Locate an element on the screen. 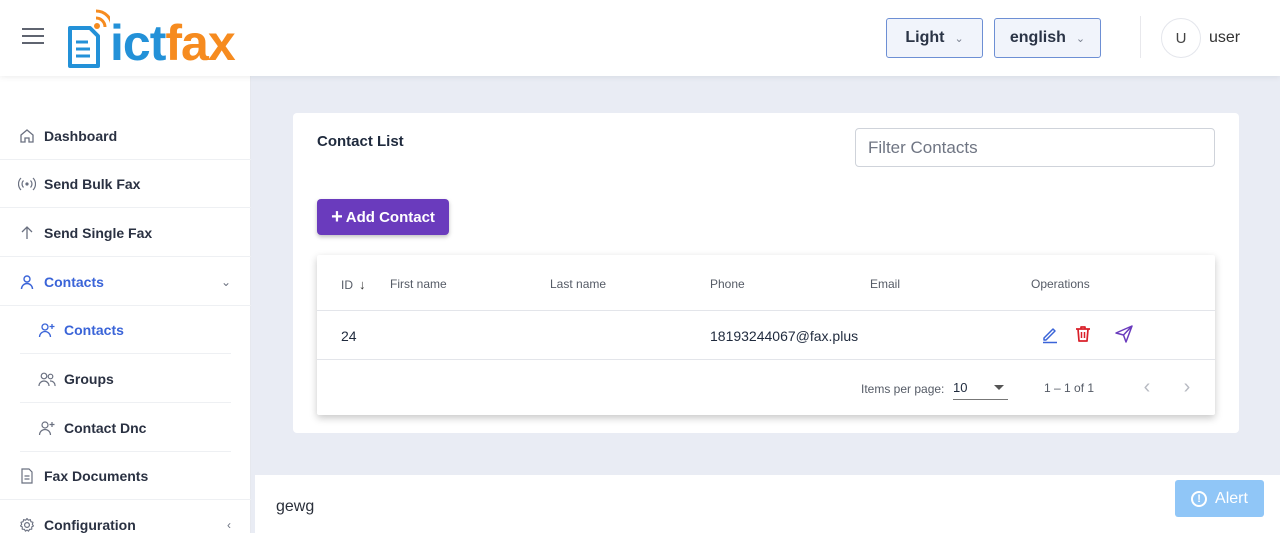 Image resolution: width=1280 pixels, height=533 pixels. home-icon is located at coordinates (27, 136).